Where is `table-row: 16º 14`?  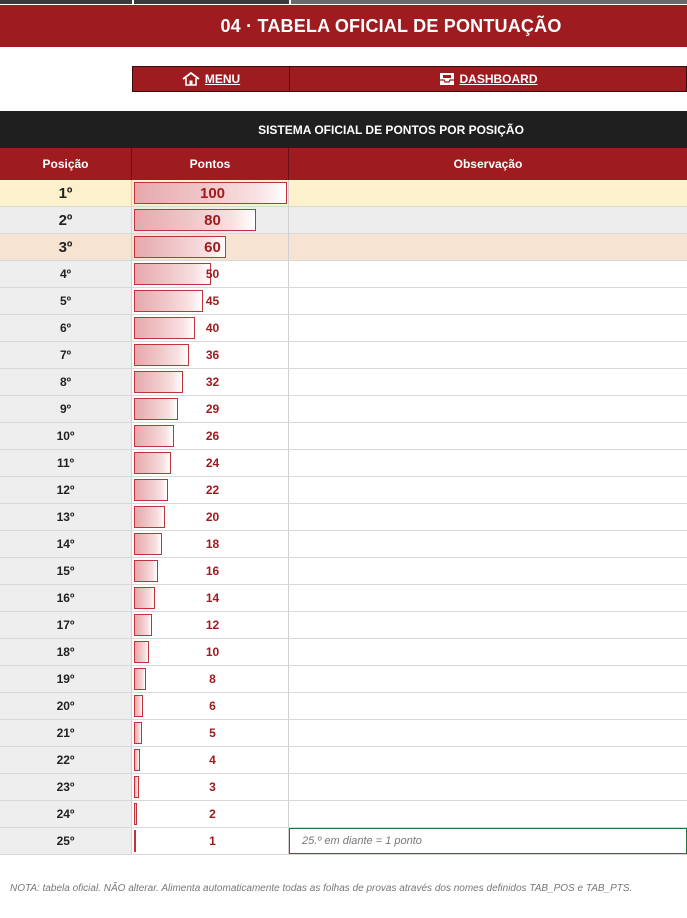 table-row: 16º 14 is located at coordinates (343, 598).